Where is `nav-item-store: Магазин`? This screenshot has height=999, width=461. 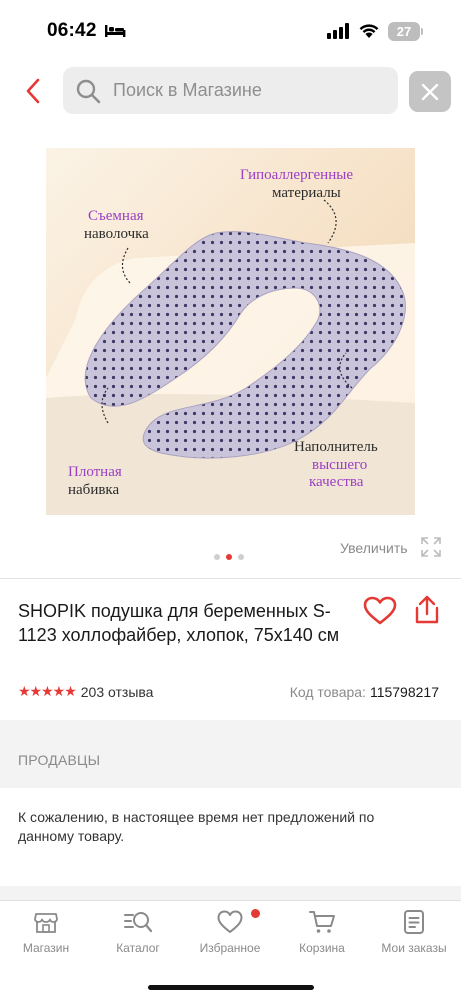 nav-item-store: Магазин is located at coordinates (46, 932).